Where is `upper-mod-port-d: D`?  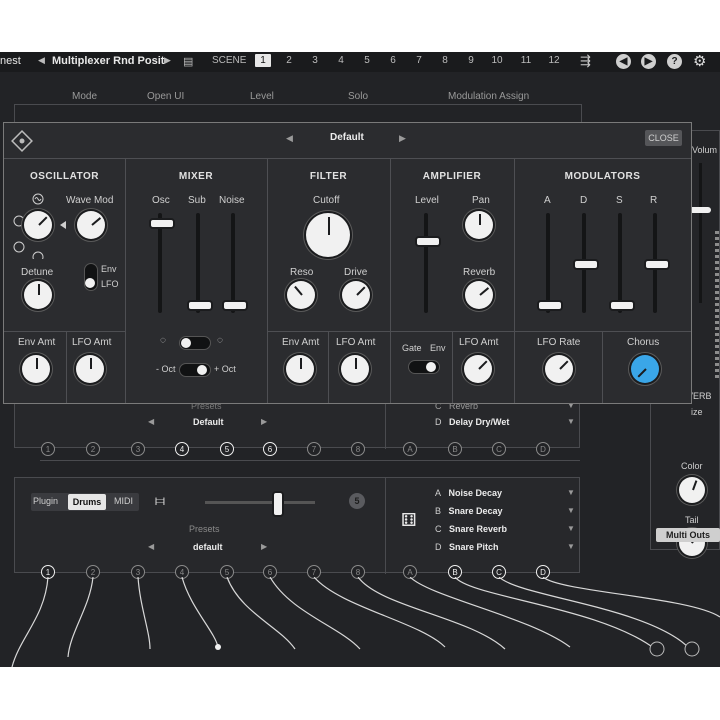 upper-mod-port-d: D is located at coordinates (543, 449).